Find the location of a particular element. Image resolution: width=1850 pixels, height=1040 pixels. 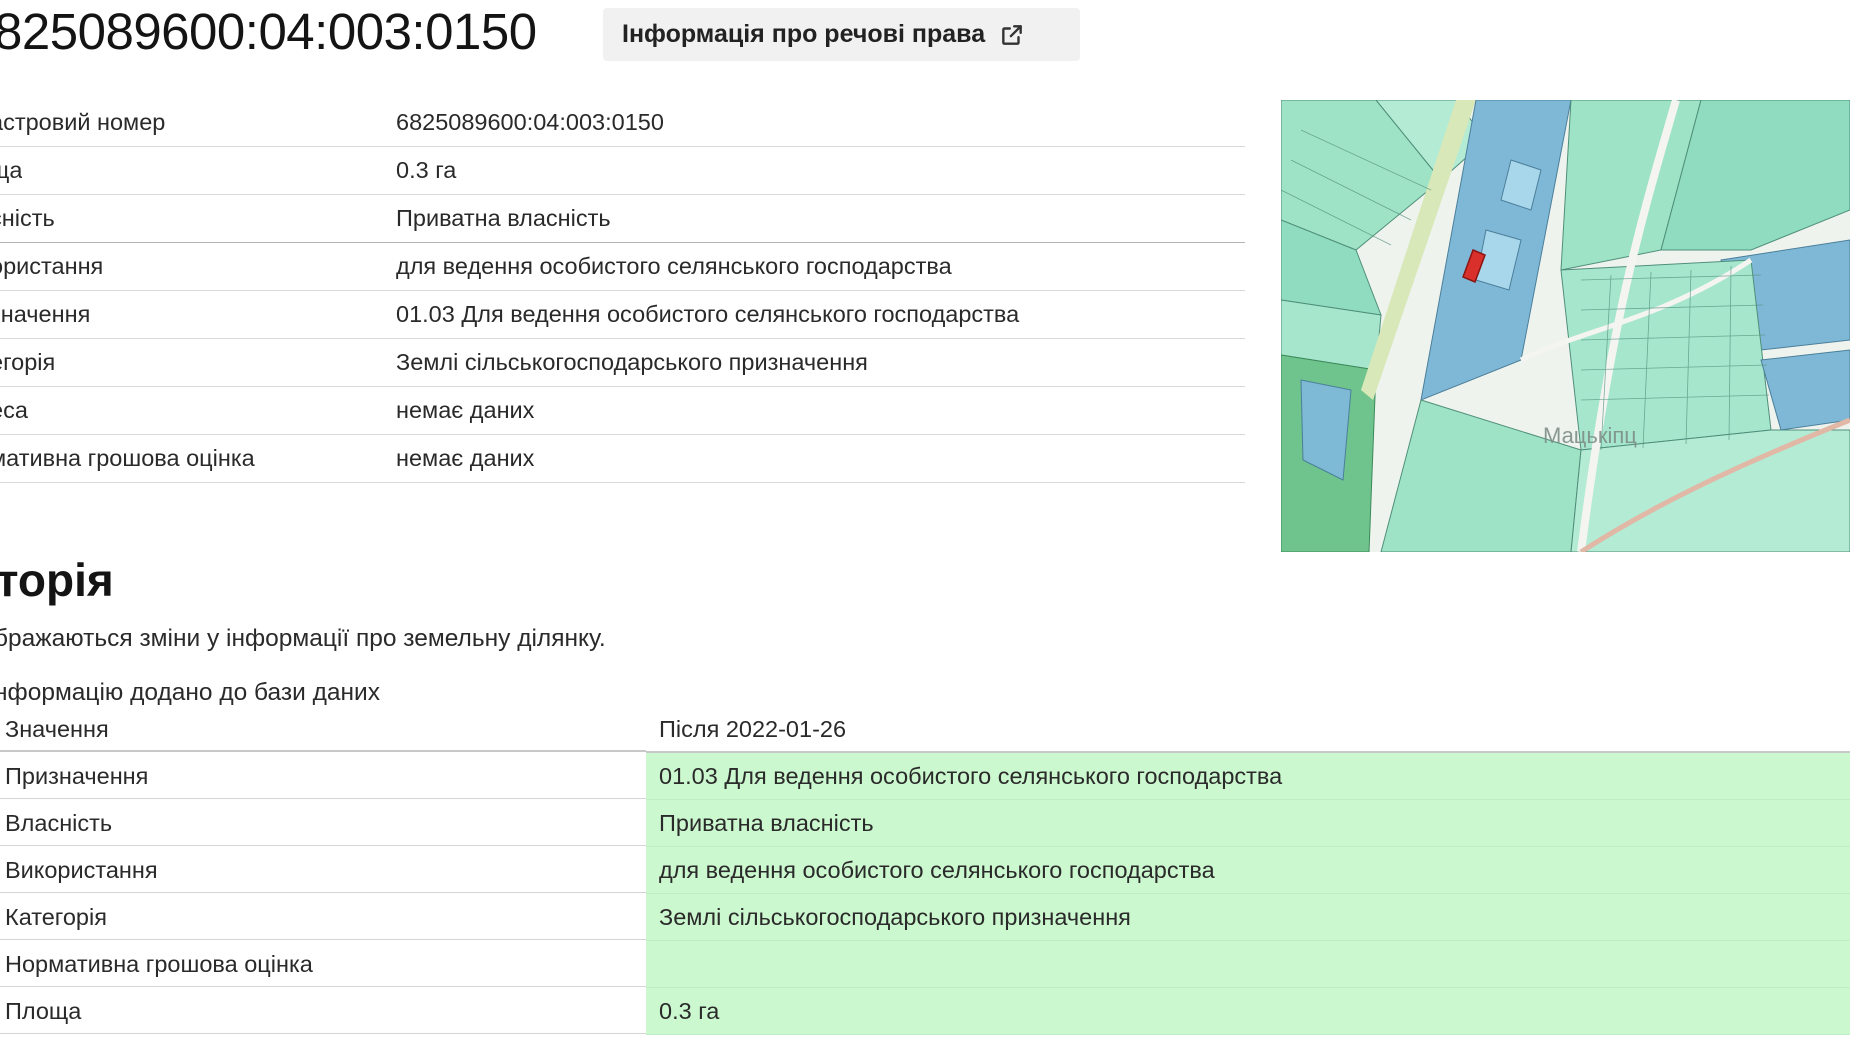

external-link-icon is located at coordinates (1012, 35).